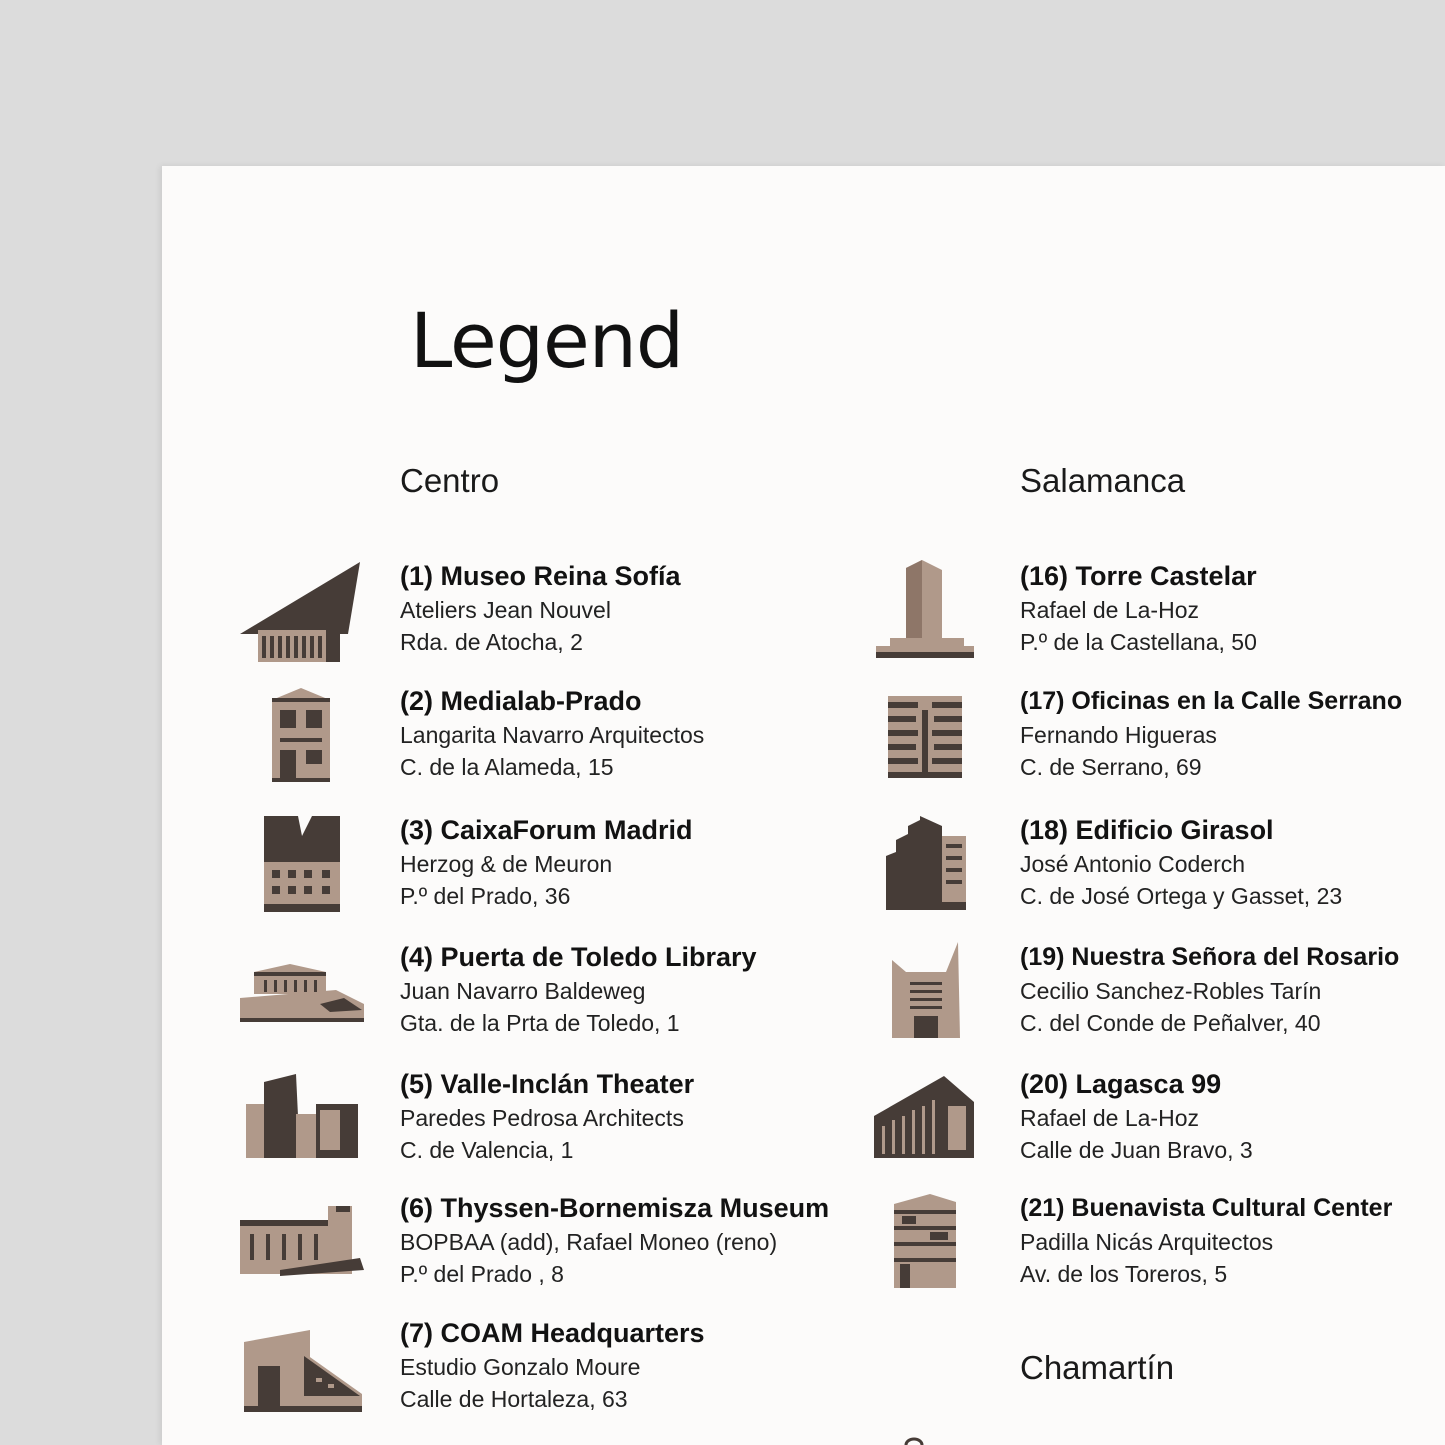 This screenshot has height=1445, width=1445. I want to click on entry-name: (4) Puerta de Toledo Library, so click(578, 957).